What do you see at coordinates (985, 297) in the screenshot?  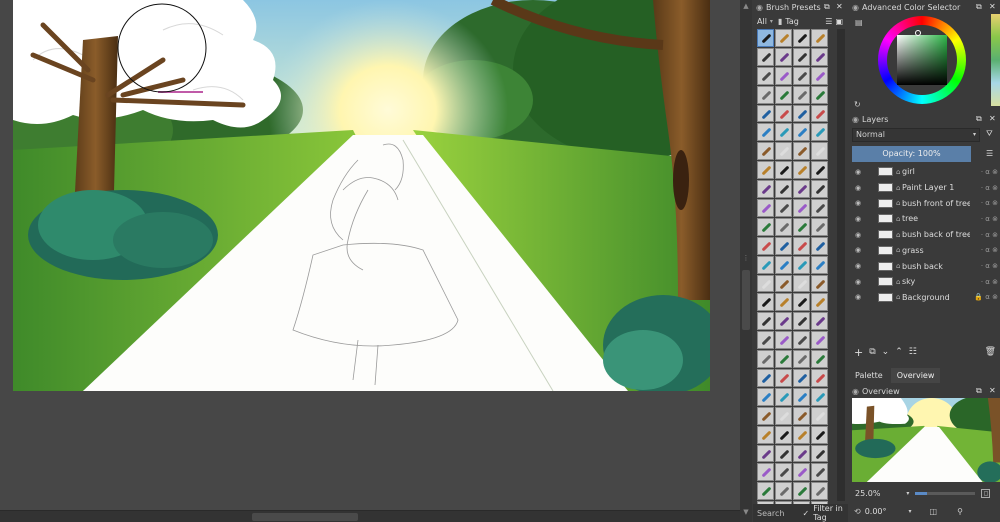 I see `layer-flags-icon: 🔒 α ⊗` at bounding box center [985, 297].